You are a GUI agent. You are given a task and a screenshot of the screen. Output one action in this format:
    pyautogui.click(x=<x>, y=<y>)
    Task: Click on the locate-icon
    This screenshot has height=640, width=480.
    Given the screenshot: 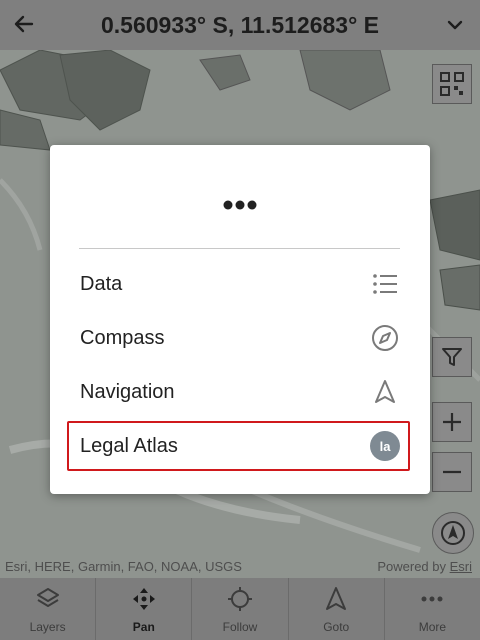 What is the action you would take?
    pyautogui.click(x=453, y=533)
    